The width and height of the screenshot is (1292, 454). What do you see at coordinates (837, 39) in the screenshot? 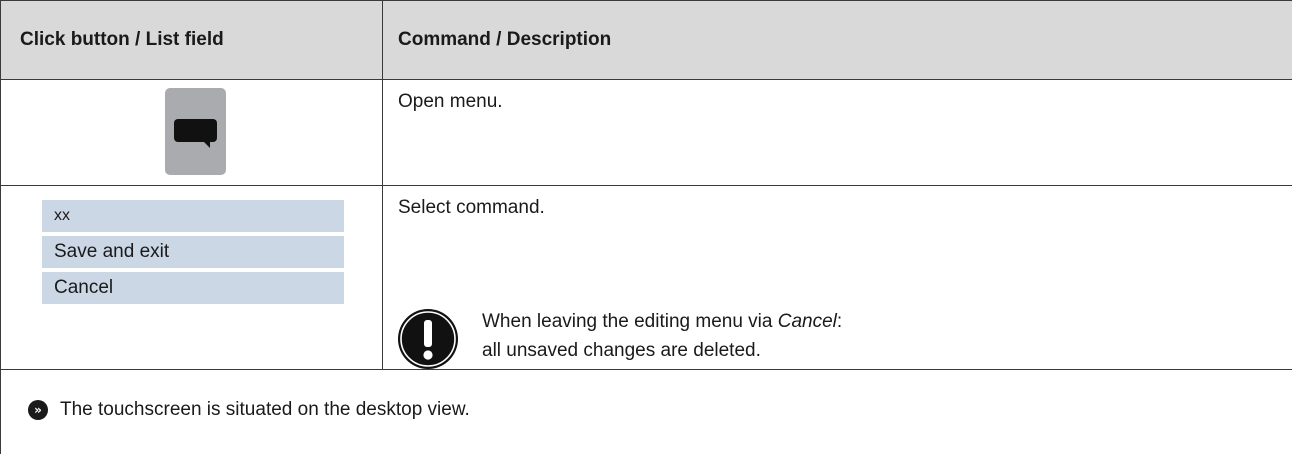
I see `column-header-command: Command / Description` at bounding box center [837, 39].